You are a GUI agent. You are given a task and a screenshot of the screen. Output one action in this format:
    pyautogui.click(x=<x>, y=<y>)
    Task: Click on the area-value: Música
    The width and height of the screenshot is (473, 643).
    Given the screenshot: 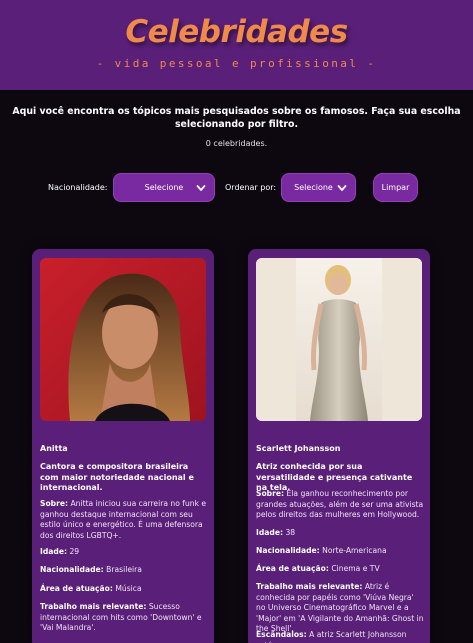 What is the action you would take?
    pyautogui.click(x=128, y=588)
    